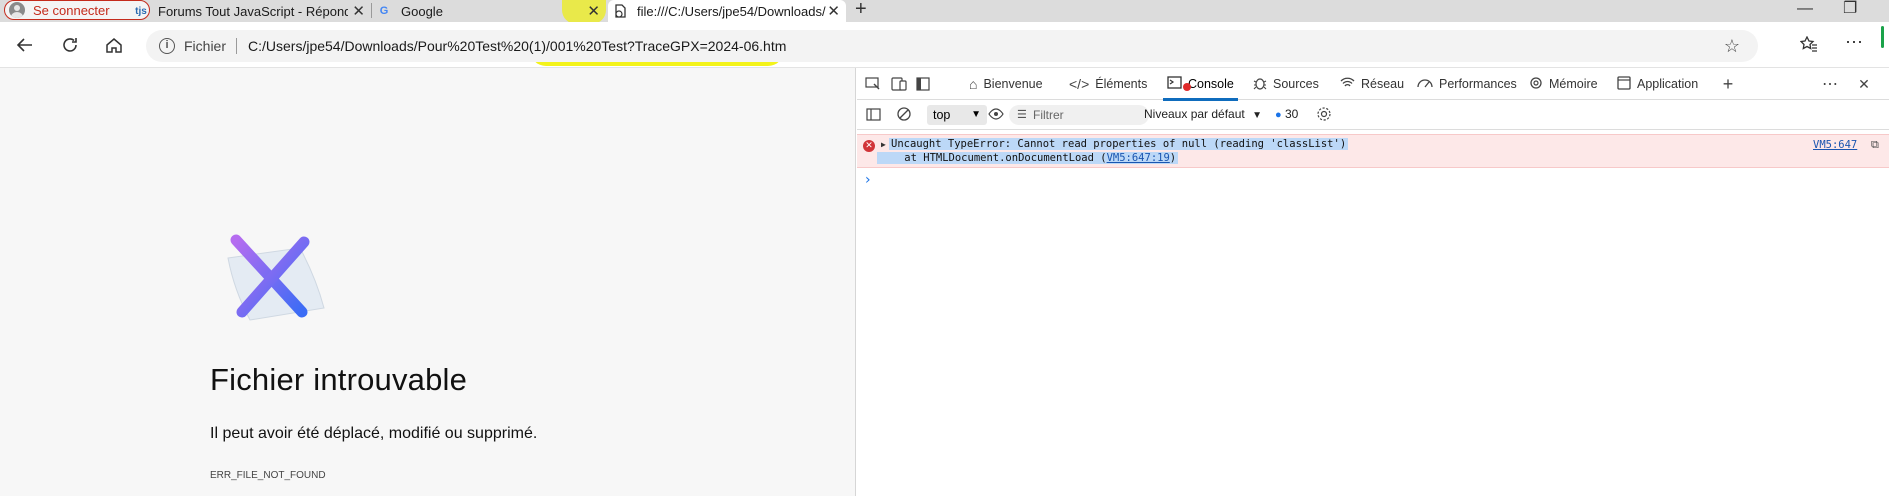 The image size is (1889, 496). Describe the element at coordinates (1121, 84) in the screenshot. I see `tab-label: Éléments` at that location.